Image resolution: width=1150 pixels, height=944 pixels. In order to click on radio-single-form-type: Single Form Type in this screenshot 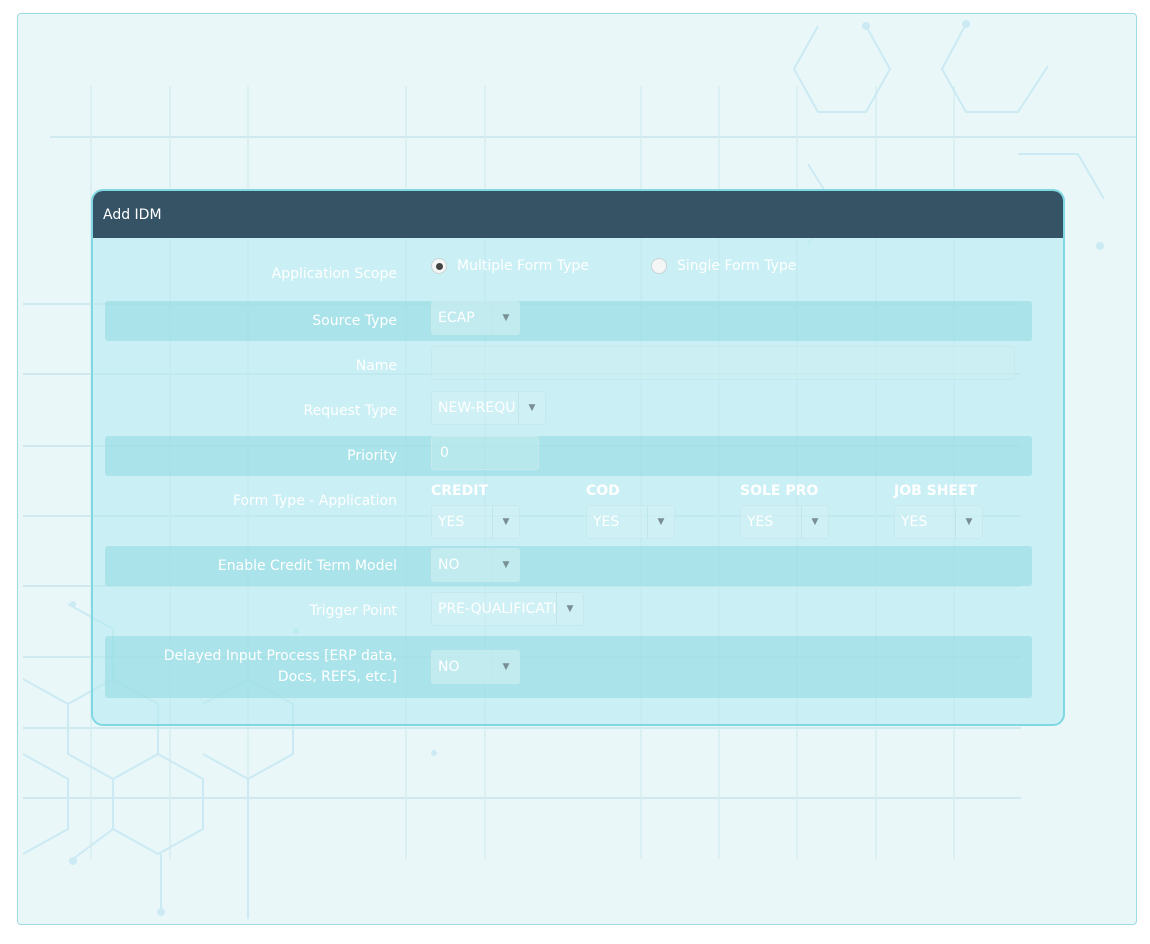, I will do `click(723, 266)`.